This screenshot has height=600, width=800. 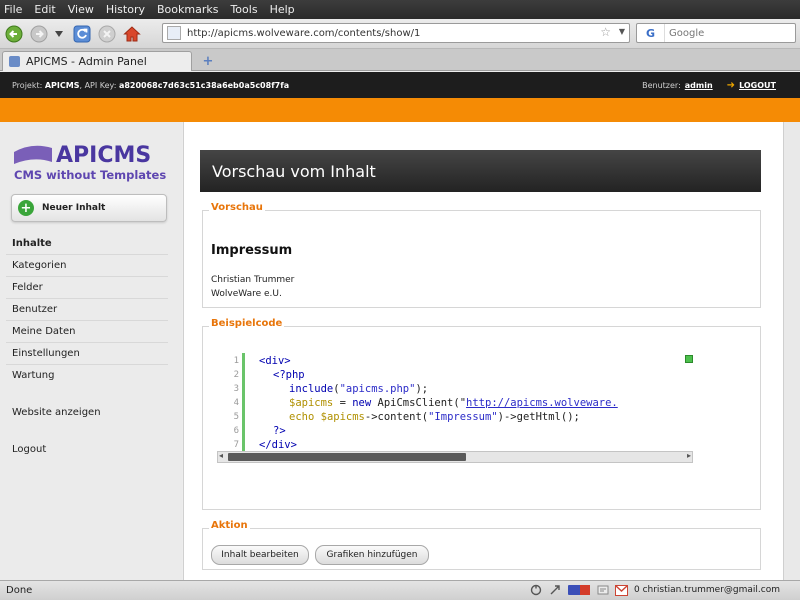 I want to click on mail-count: 0, so click(x=636, y=590).